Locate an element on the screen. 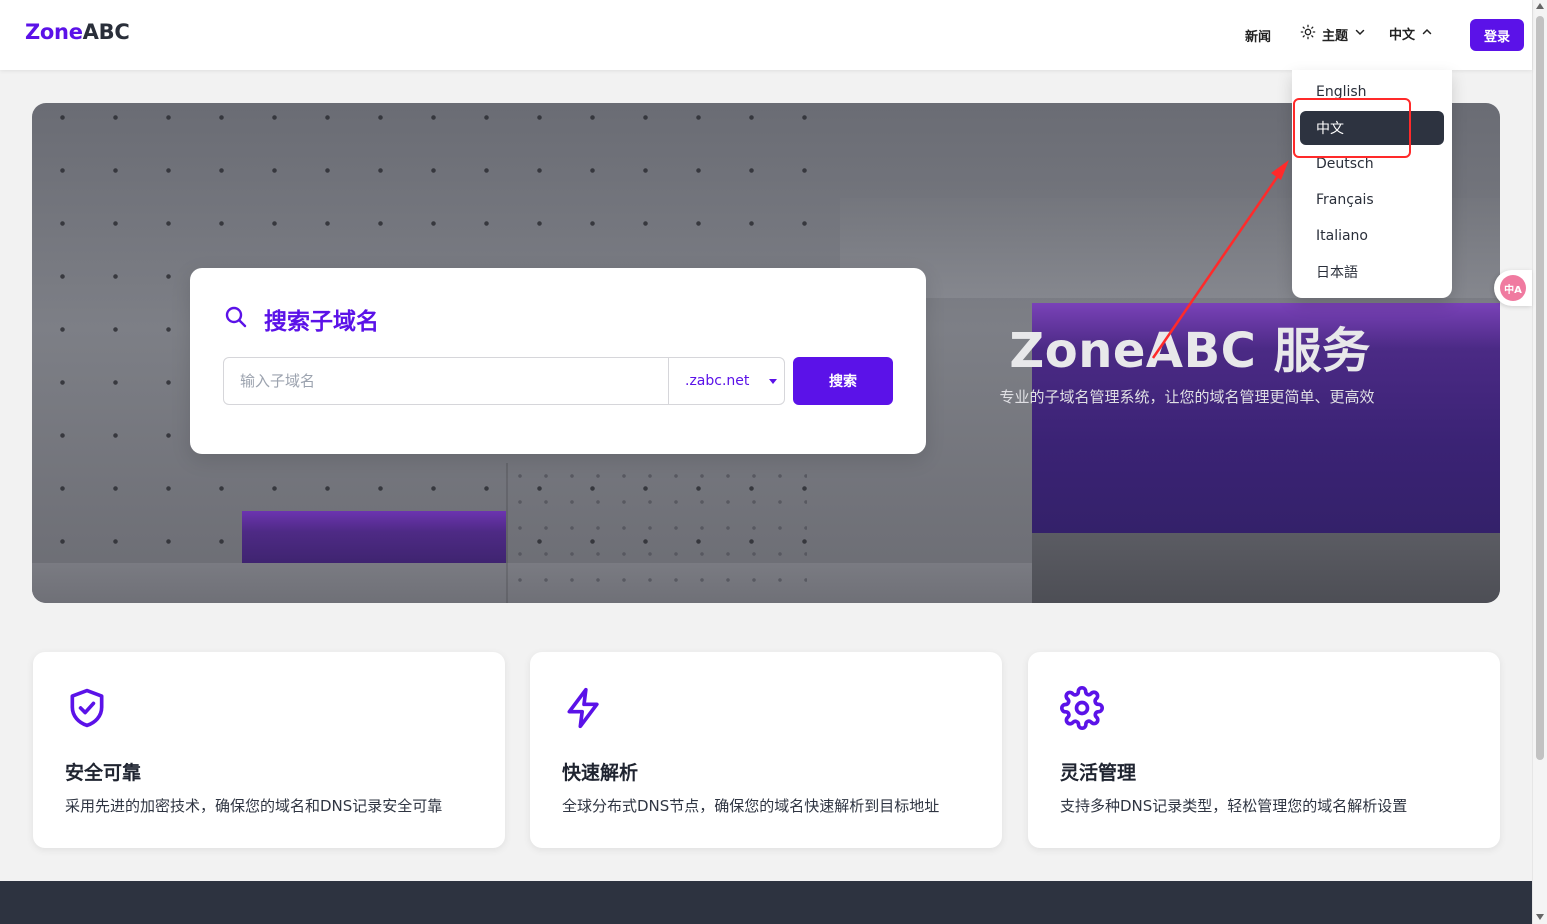 This screenshot has width=1547, height=924. feature-description: 全球分布式DNS节点，确保您的域名快速解析到目标地址 is located at coordinates (751, 806).